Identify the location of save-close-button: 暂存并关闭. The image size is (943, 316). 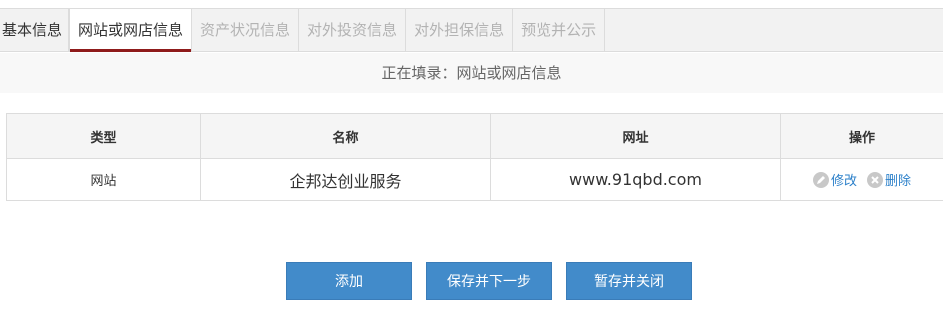
(629, 281).